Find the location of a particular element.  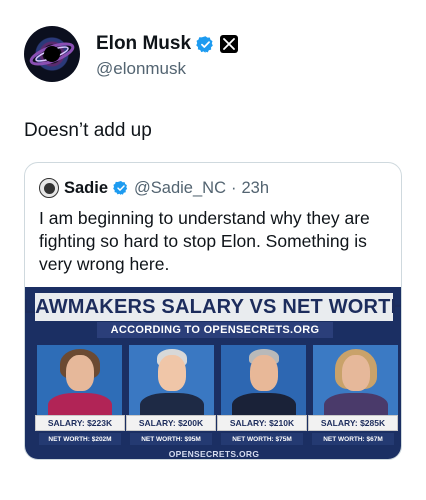

quoted-tweet-header: Sadie @Sadie_NC · 23h is located at coordinates (154, 188).